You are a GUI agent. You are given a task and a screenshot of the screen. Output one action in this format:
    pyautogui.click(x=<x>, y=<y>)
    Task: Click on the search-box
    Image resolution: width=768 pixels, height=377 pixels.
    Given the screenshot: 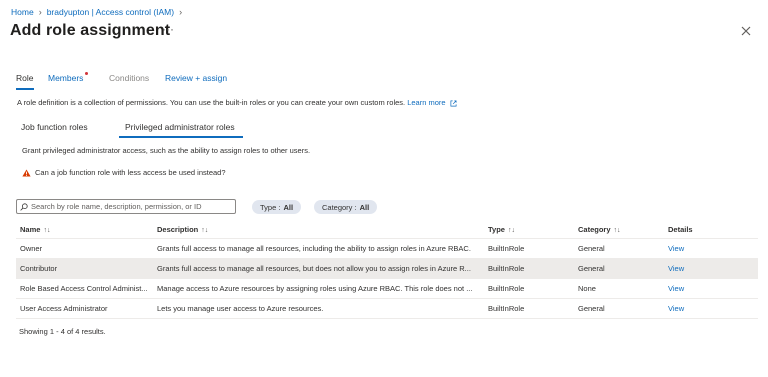 What is the action you would take?
    pyautogui.click(x=126, y=206)
    